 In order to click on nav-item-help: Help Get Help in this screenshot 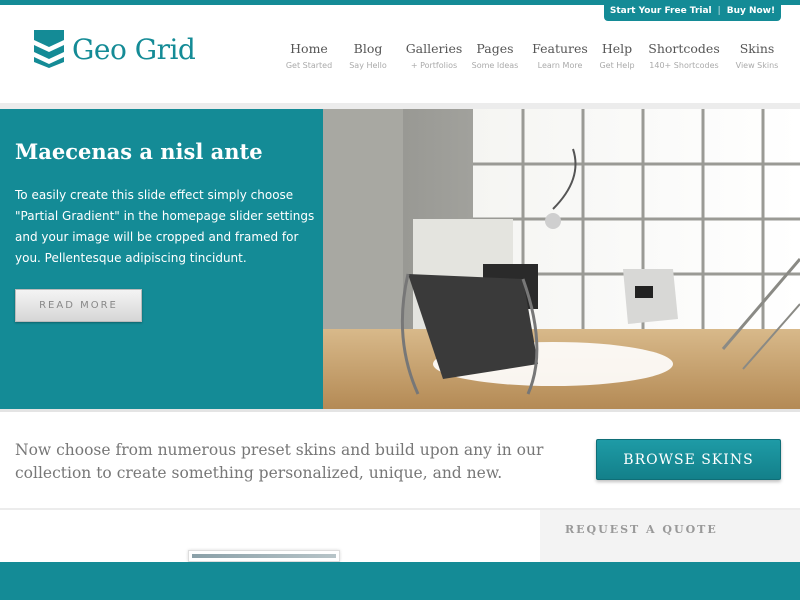, I will do `click(616, 55)`.